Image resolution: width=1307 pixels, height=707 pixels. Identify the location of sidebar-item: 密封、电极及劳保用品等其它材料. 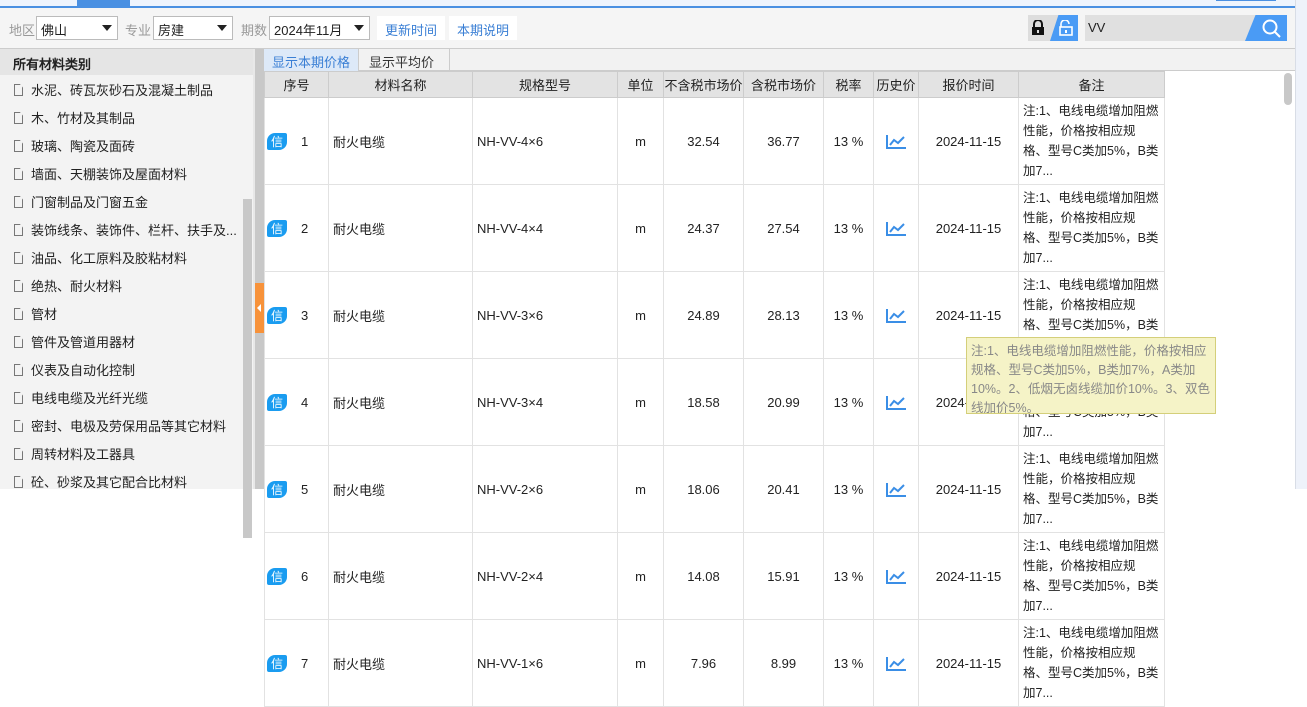
(121, 425).